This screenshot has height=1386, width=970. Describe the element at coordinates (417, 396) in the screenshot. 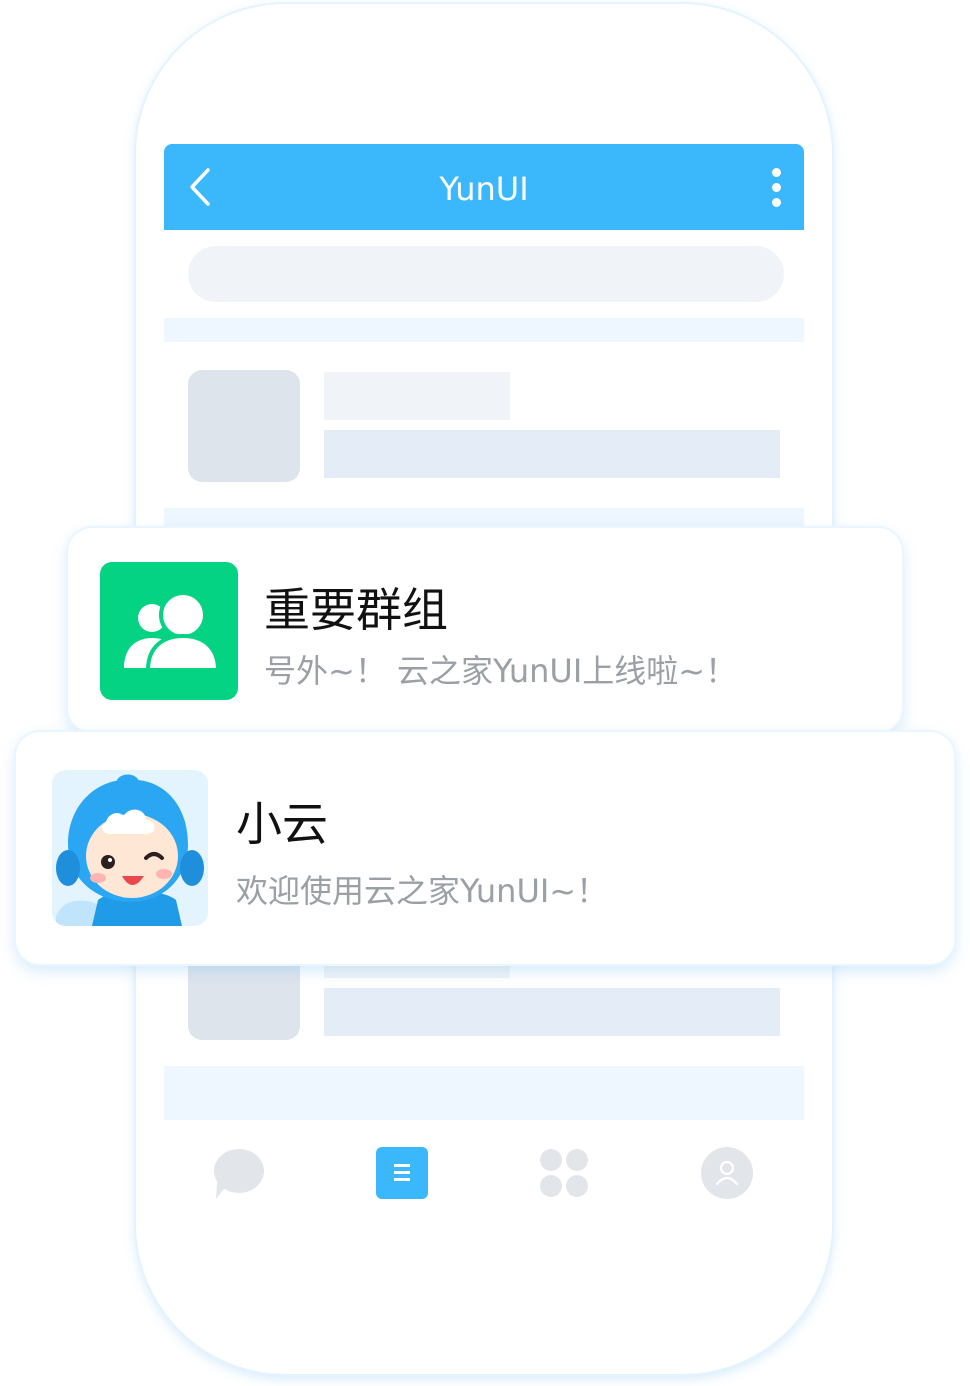

I see `skeleton-title-line` at that location.